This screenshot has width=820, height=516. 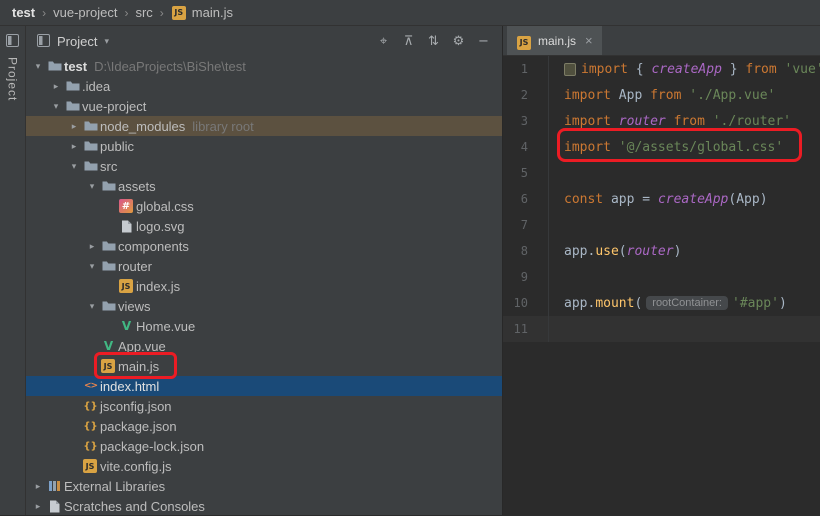 I want to click on project-tool-window-icon, so click(x=12, y=41).